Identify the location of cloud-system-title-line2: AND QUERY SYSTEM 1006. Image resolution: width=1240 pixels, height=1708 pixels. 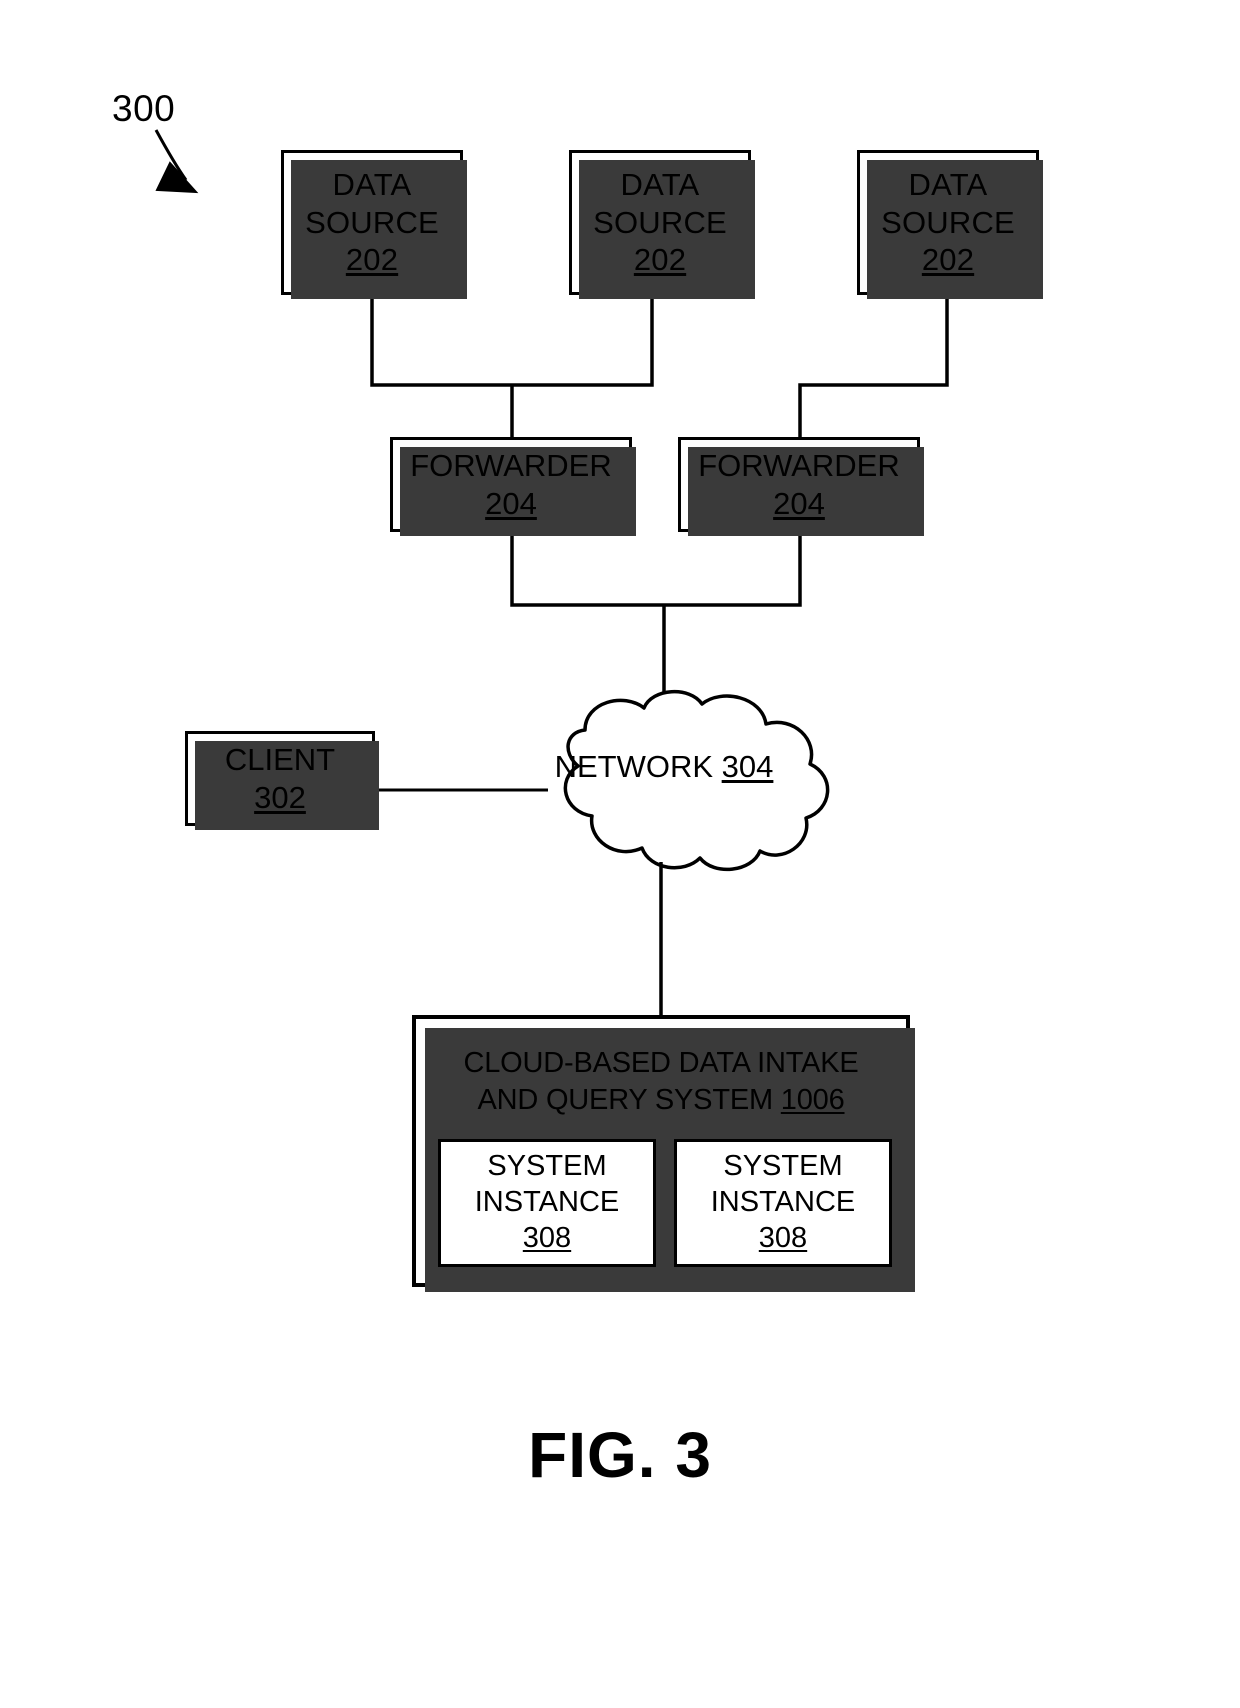
(661, 1100).